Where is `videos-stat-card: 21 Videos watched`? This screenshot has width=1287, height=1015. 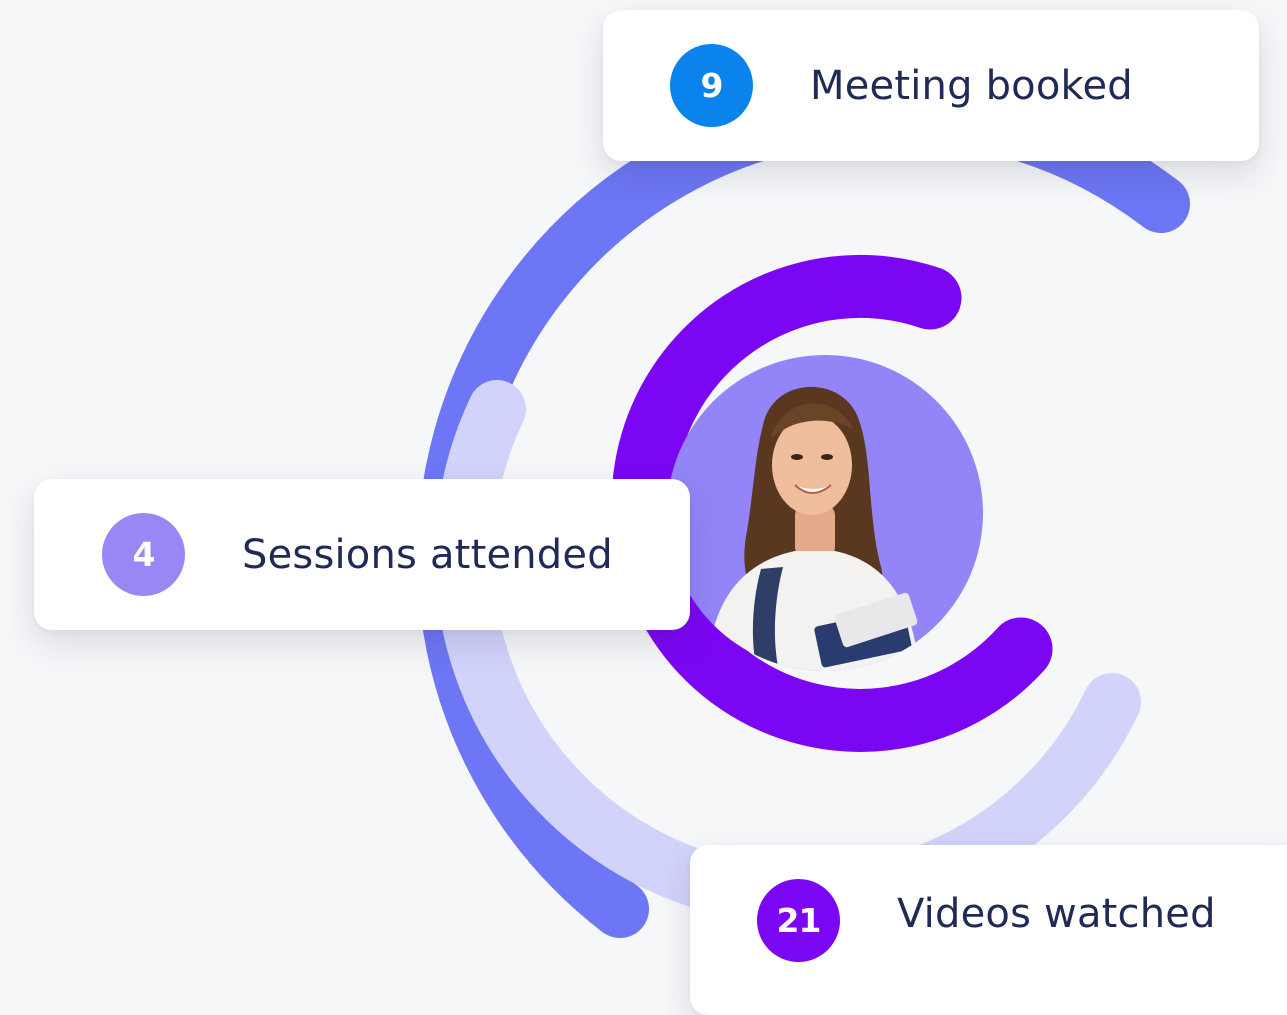 videos-stat-card: 21 Videos watched is located at coordinates (988, 930).